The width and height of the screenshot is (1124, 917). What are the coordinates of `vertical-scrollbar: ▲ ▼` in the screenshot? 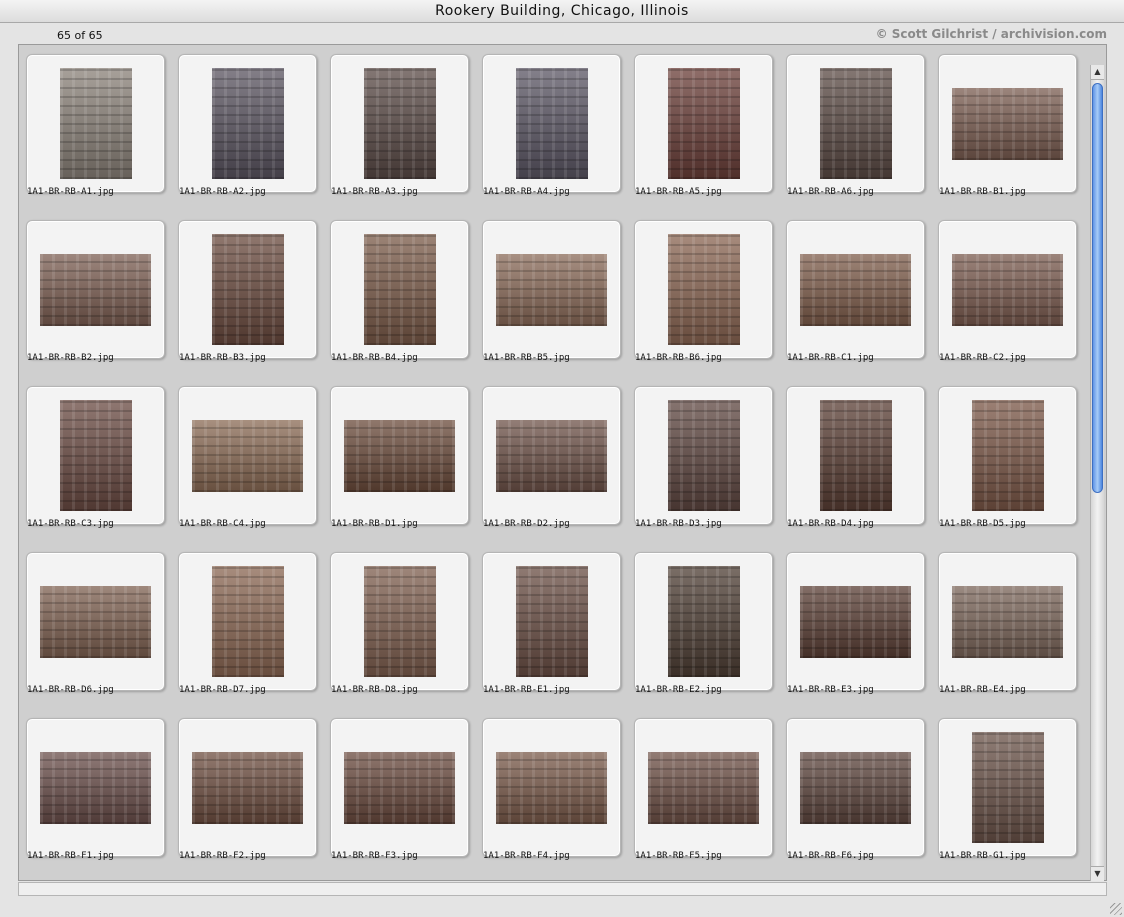 It's located at (1097, 473).